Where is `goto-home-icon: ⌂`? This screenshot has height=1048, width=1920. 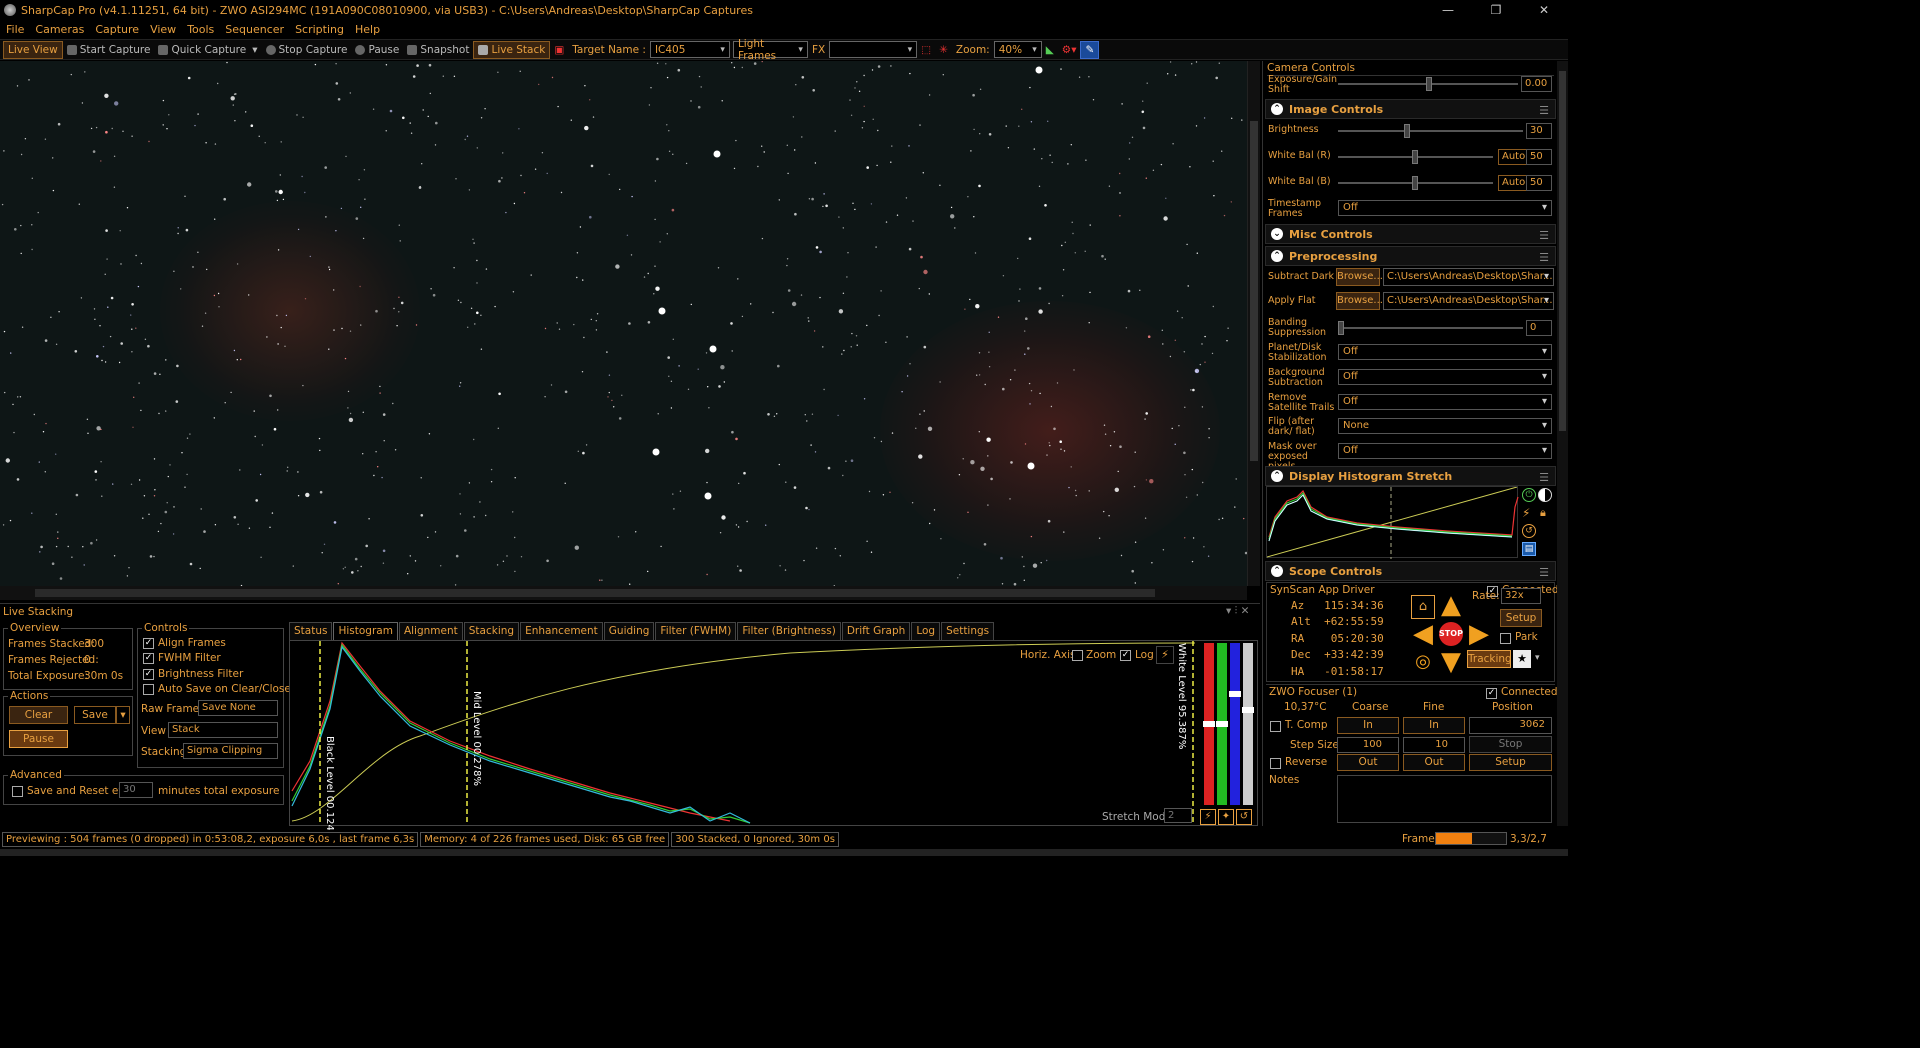
goto-home-icon: ⌂ is located at coordinates (1423, 607).